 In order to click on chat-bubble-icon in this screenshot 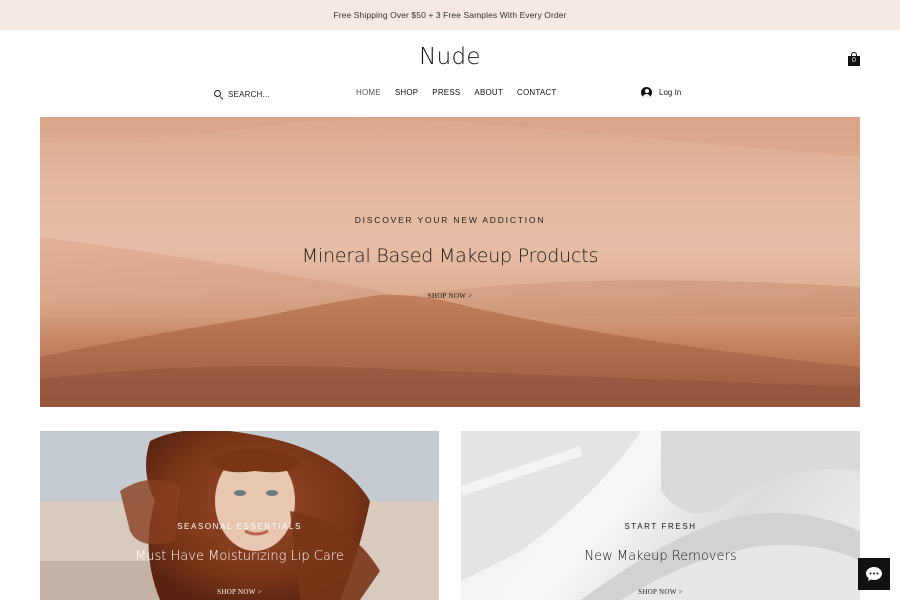, I will do `click(874, 574)`.